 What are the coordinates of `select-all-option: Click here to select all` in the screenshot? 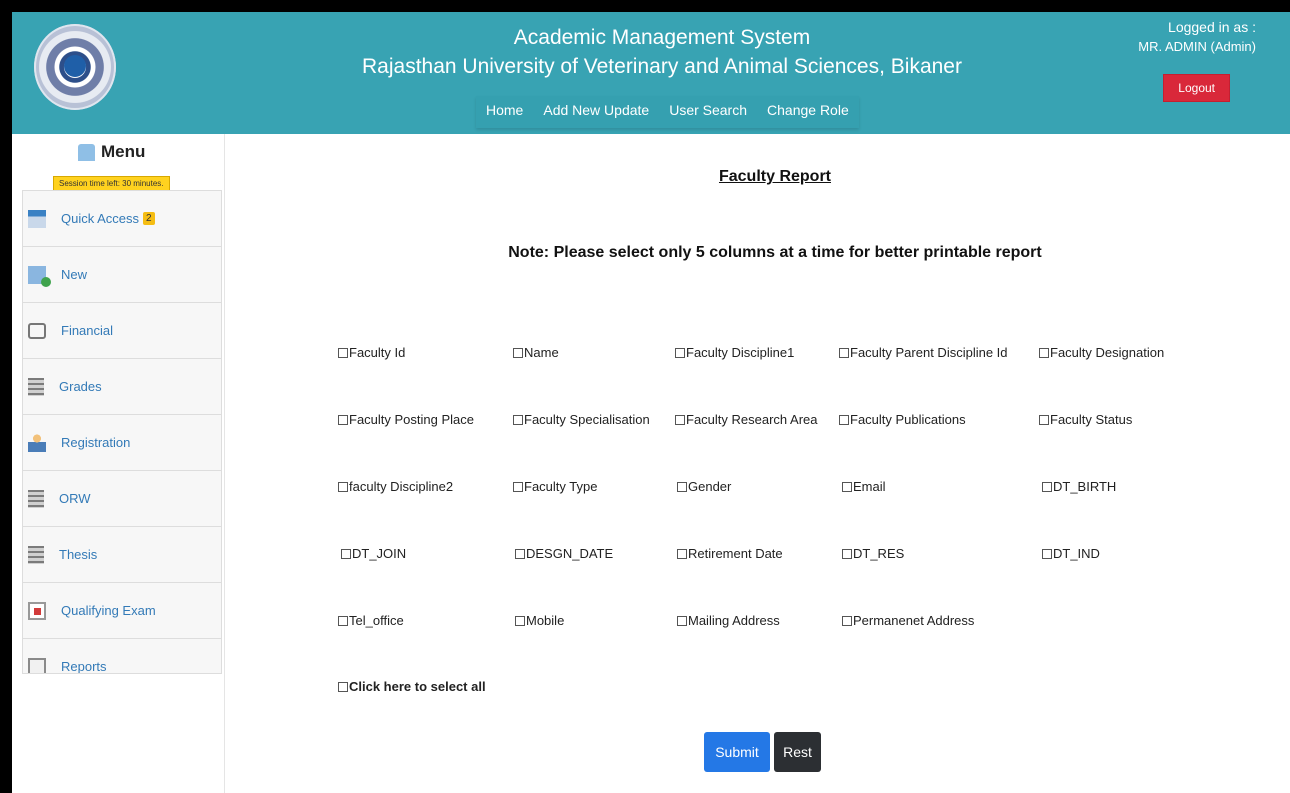 It's located at (412, 686).